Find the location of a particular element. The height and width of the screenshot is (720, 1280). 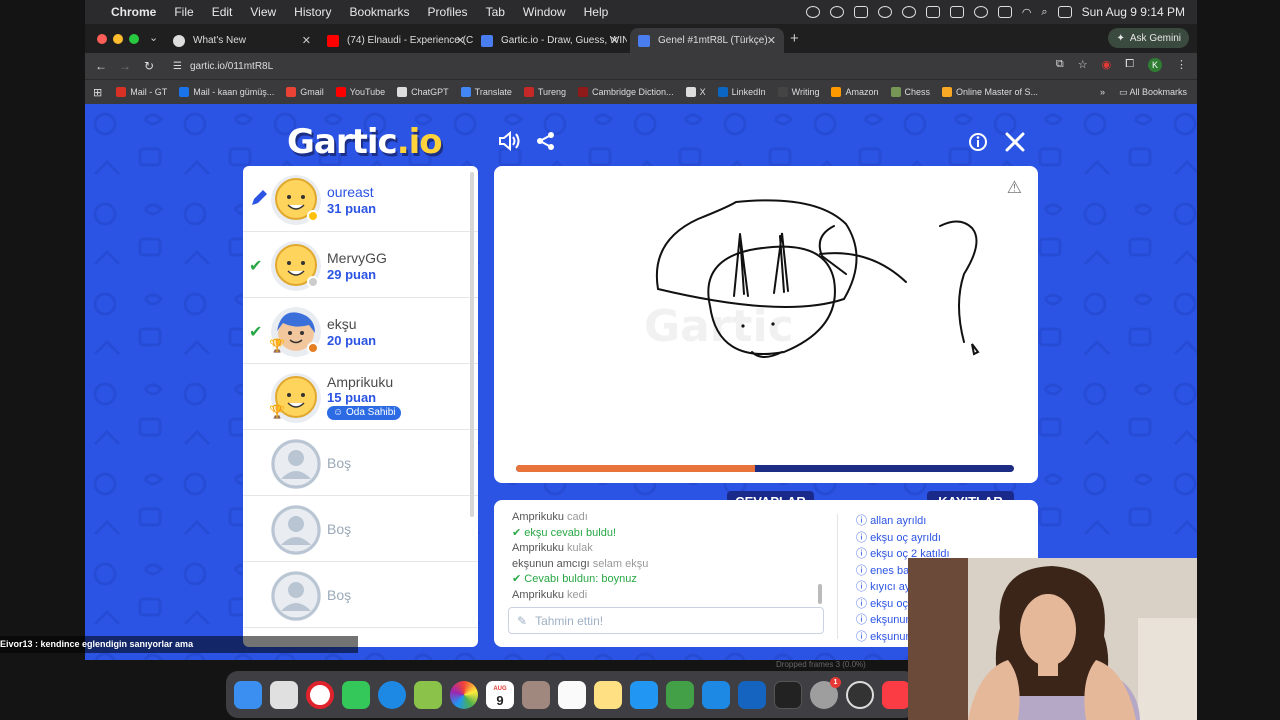

numbers-icon is located at coordinates (680, 694).